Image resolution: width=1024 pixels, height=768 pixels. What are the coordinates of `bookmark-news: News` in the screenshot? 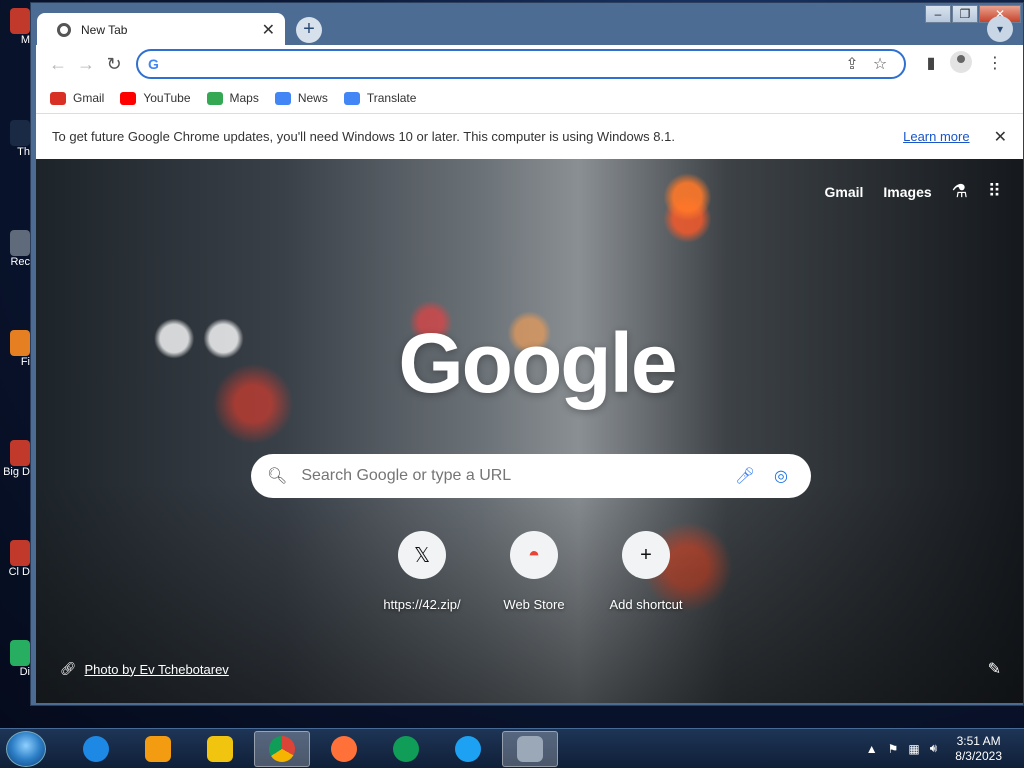 It's located at (301, 98).